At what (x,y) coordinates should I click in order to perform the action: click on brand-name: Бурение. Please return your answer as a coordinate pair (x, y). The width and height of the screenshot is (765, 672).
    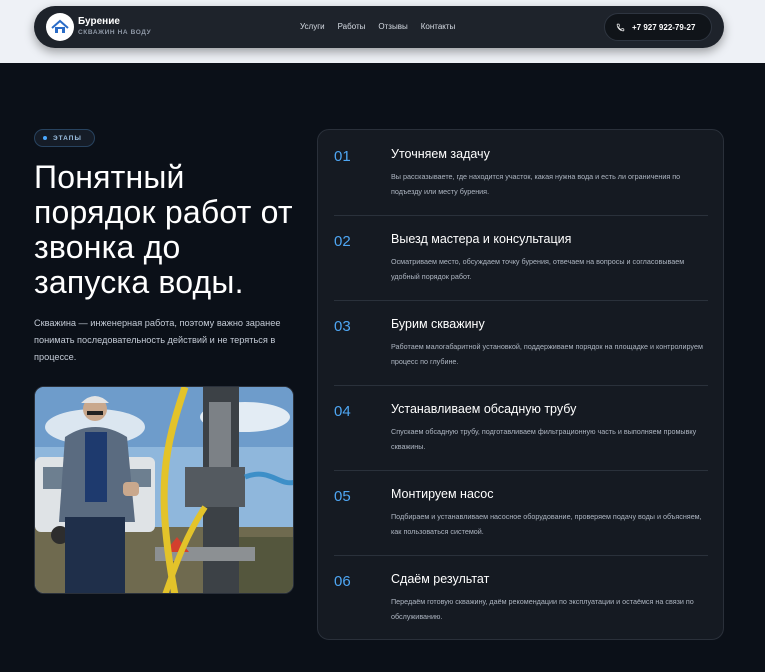
    Looking at the image, I should click on (99, 21).